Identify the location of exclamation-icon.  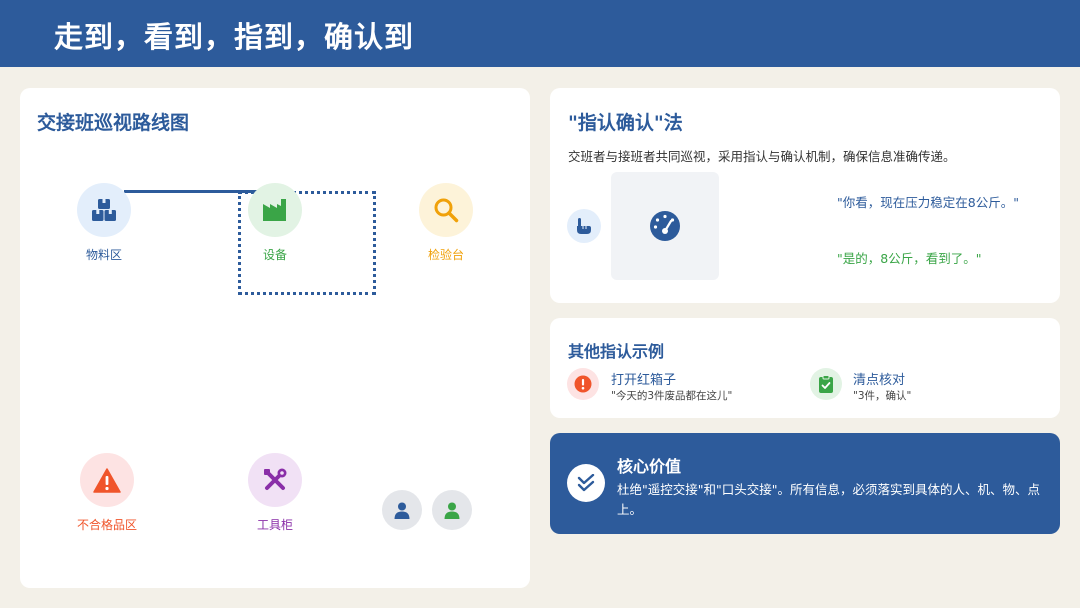
(583, 384).